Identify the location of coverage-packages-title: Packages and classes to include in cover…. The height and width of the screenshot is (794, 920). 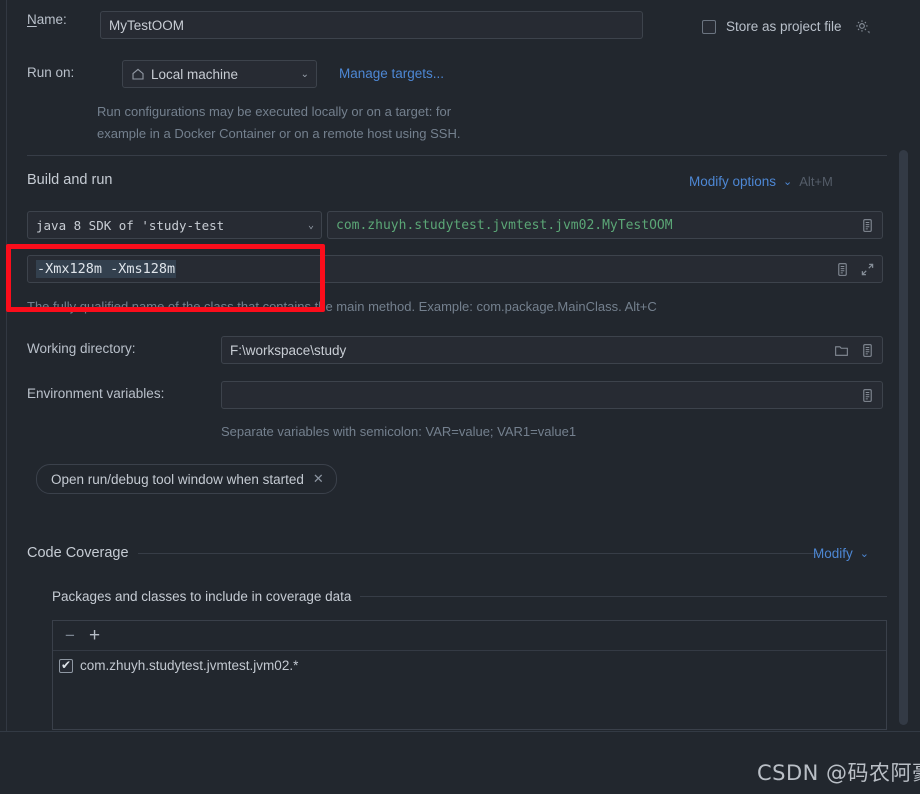
(202, 596).